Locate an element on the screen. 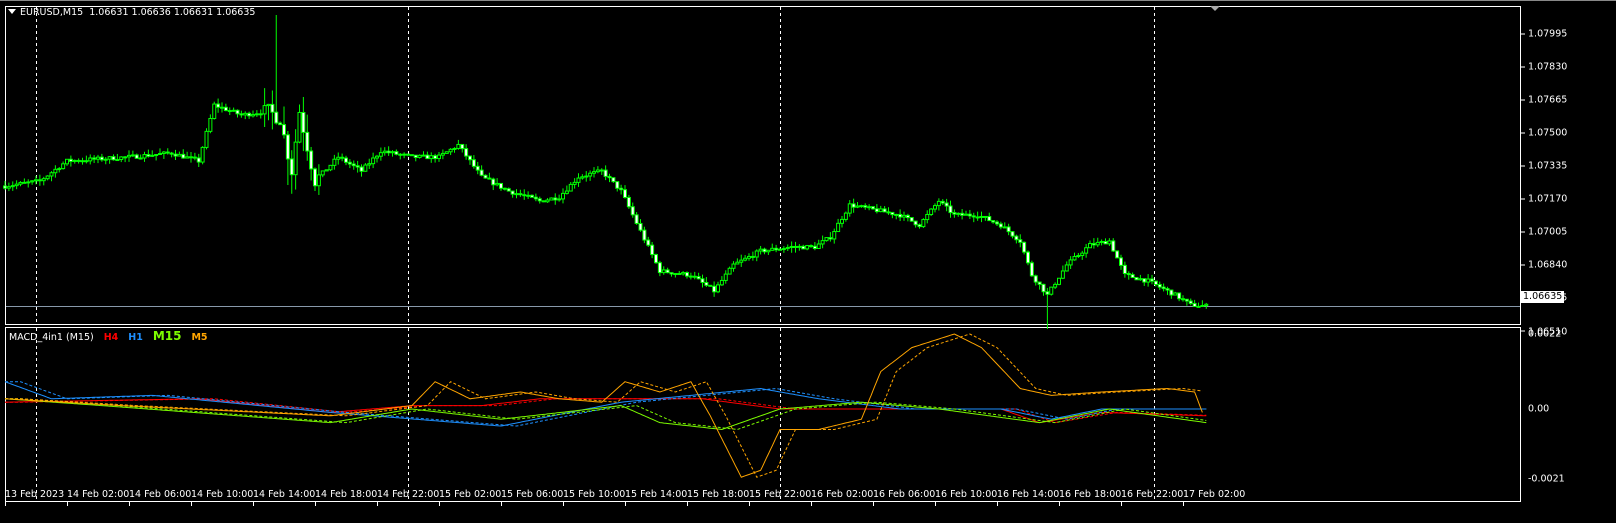 This screenshot has width=1616, height=523. macd-line-h1 is located at coordinates (605, 404).